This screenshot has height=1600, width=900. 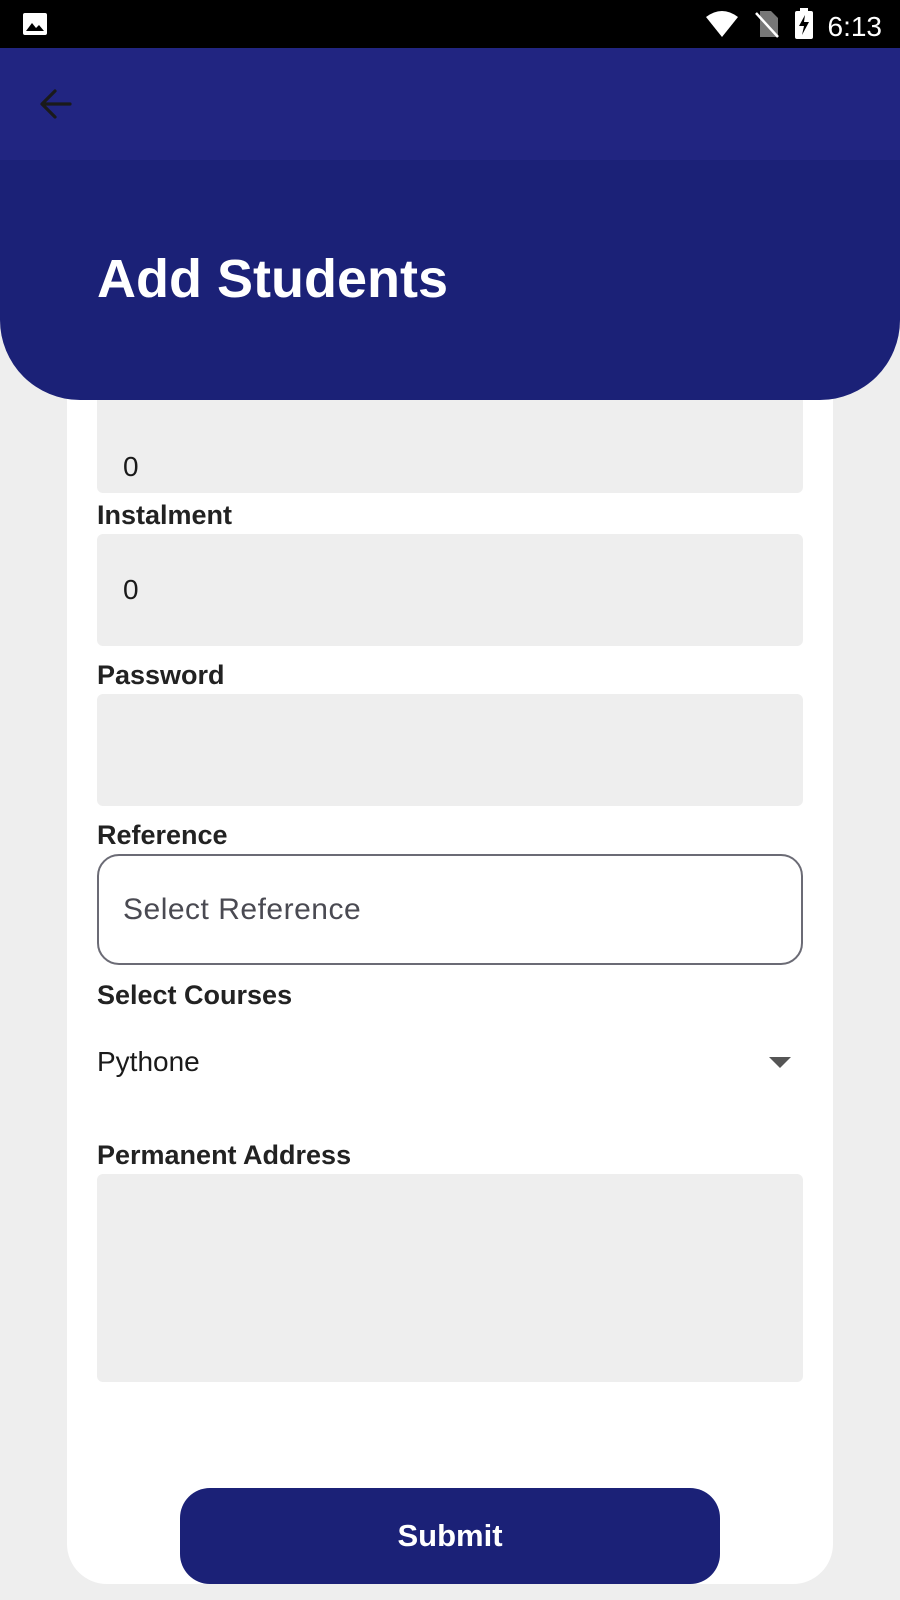 I want to click on status-time: 6:13, so click(x=855, y=26).